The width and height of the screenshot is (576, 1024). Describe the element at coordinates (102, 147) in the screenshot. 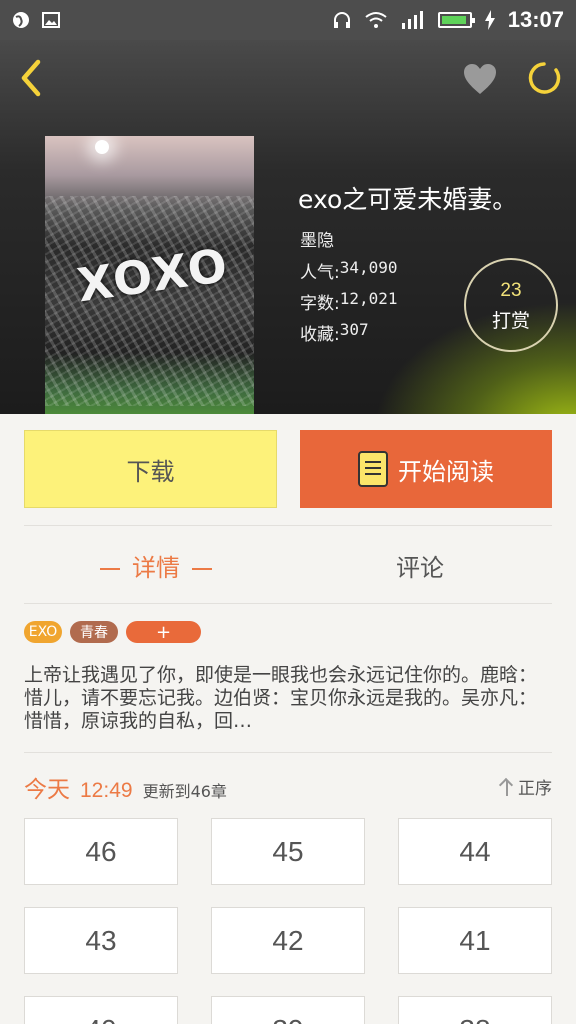

I see `stadium-light` at that location.